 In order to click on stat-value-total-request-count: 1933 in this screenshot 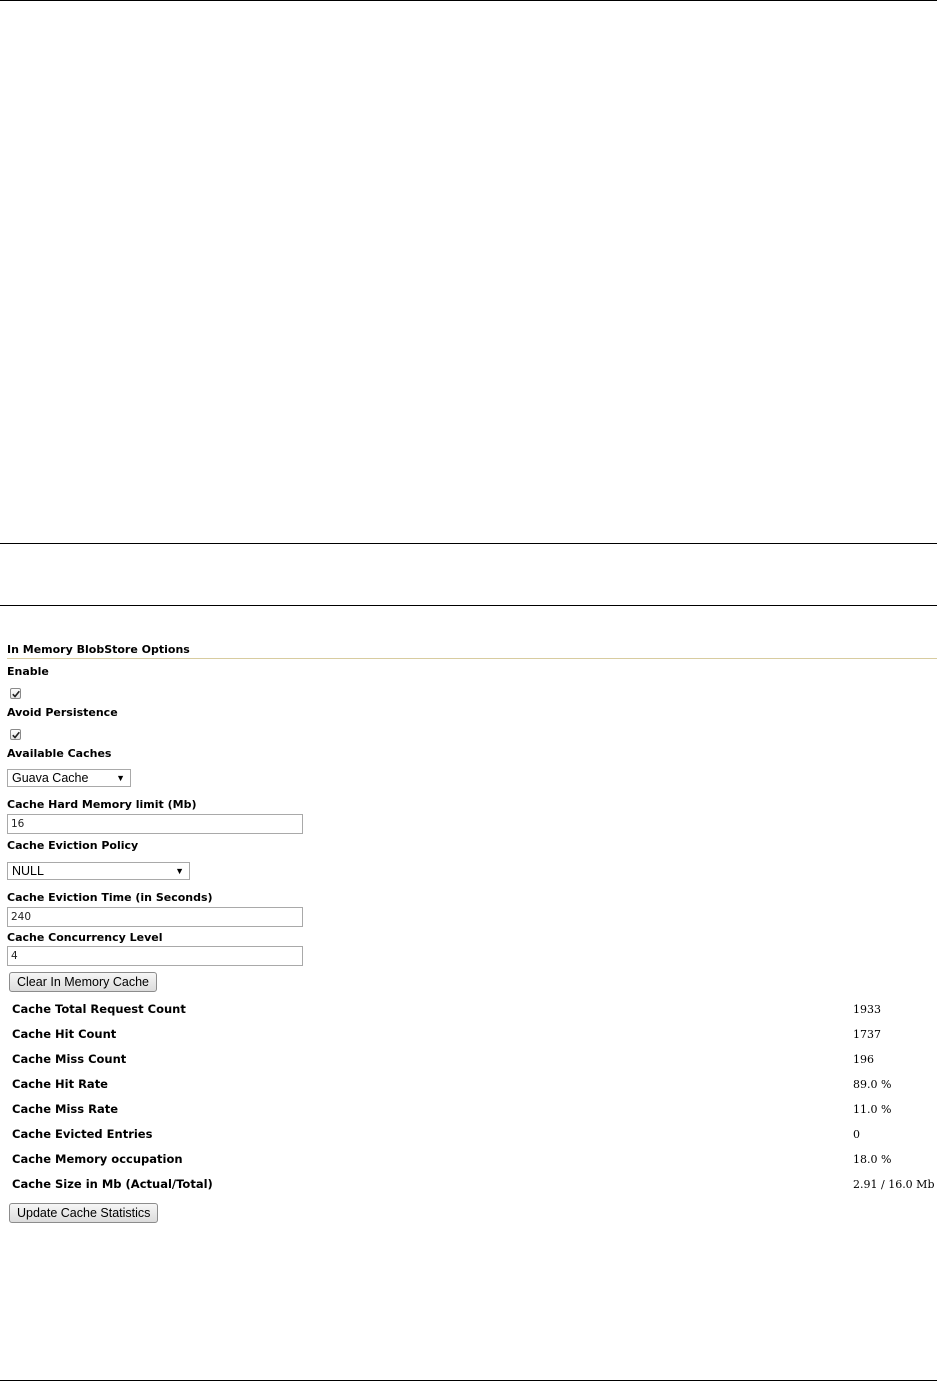, I will do `click(867, 1009)`.